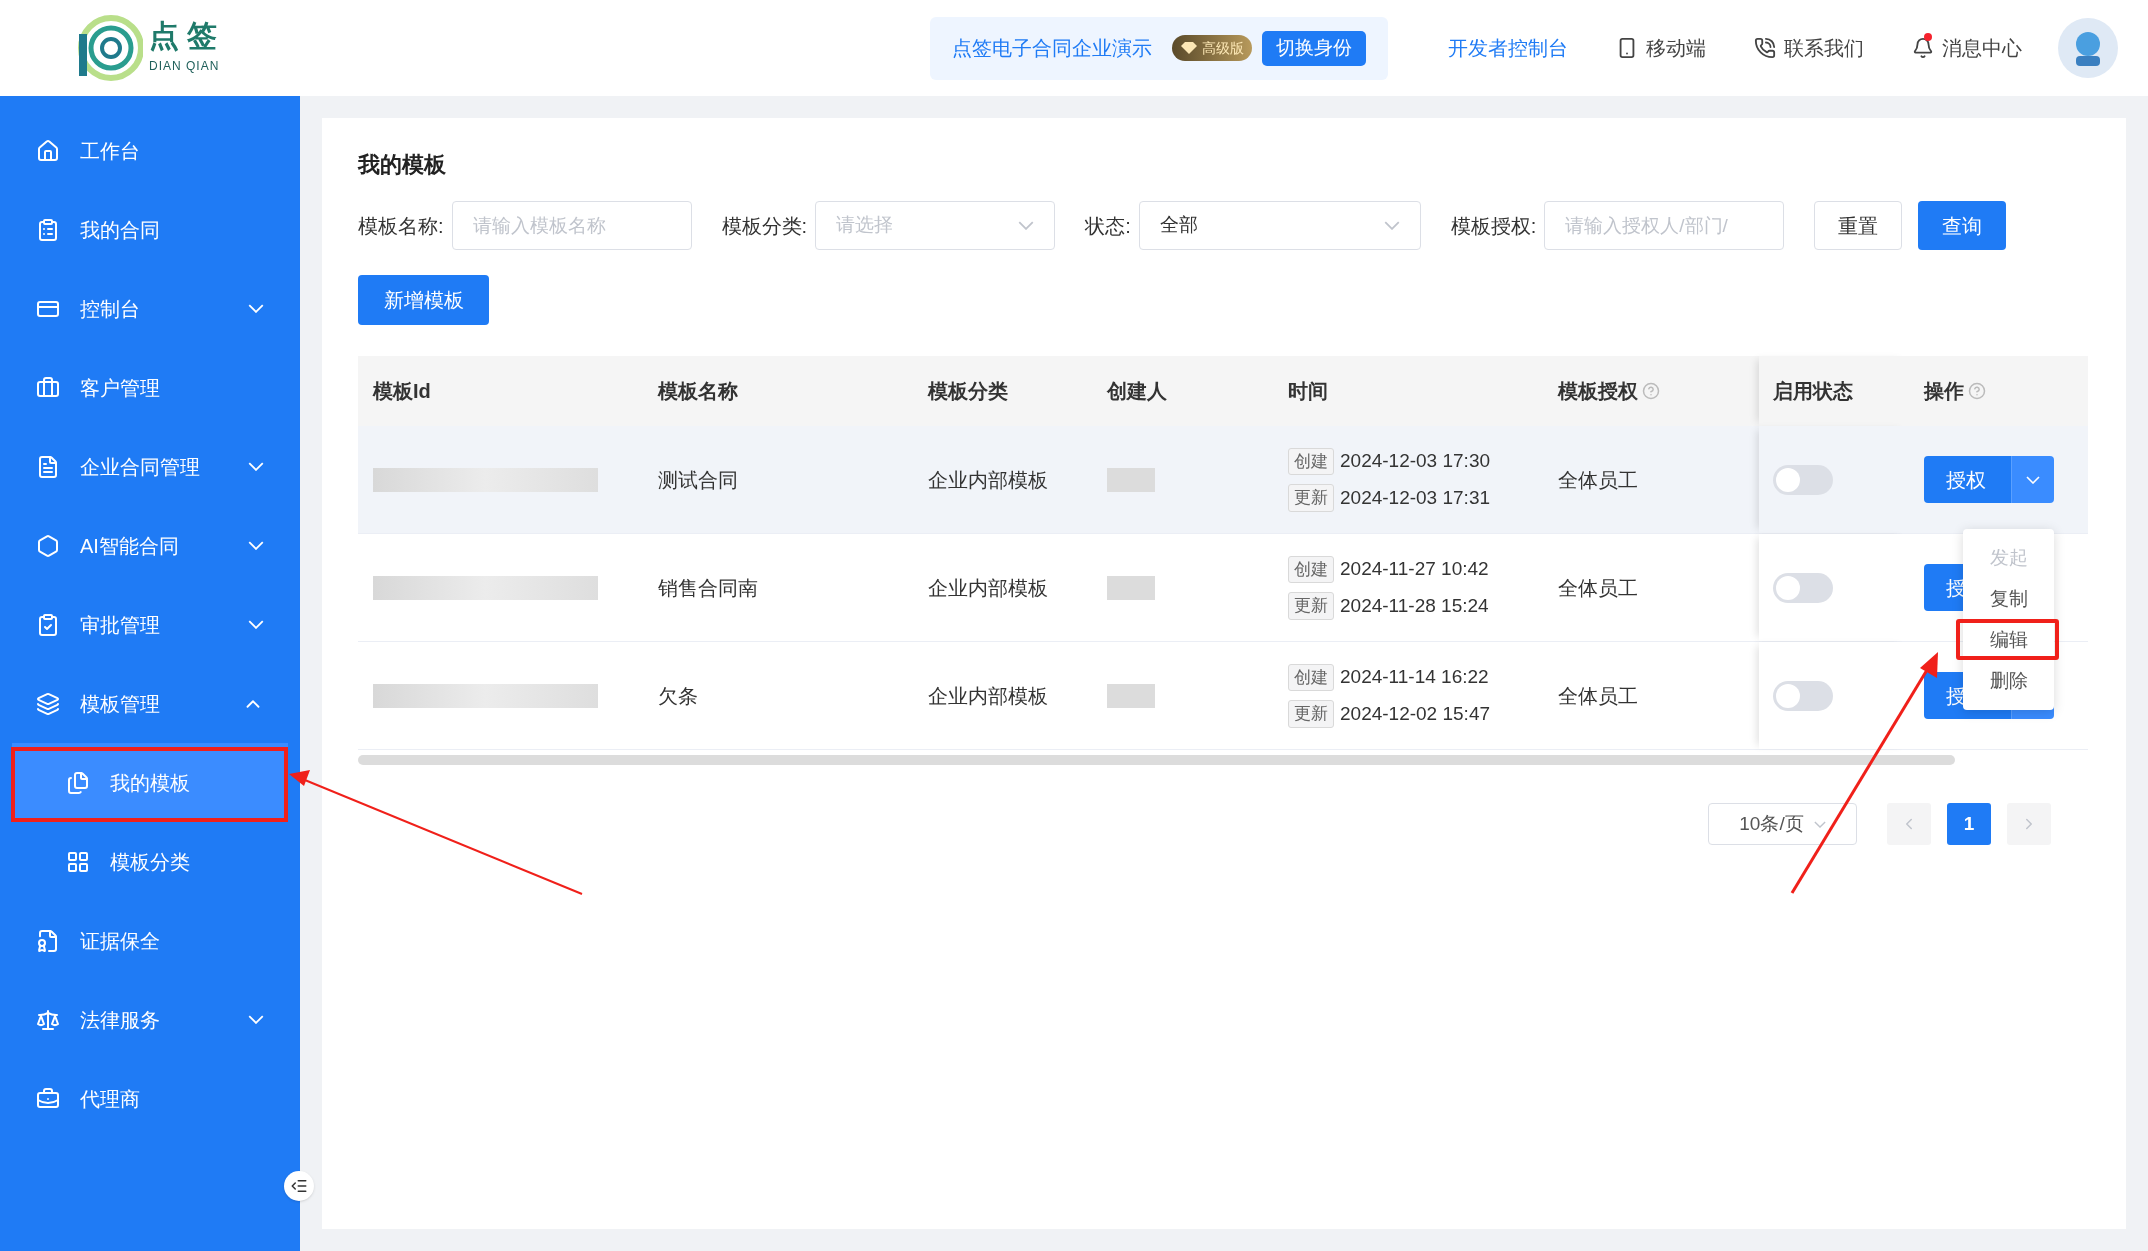  What do you see at coordinates (1414, 605) in the screenshot?
I see `table-cell-text: 2024-11-28 15:24` at bounding box center [1414, 605].